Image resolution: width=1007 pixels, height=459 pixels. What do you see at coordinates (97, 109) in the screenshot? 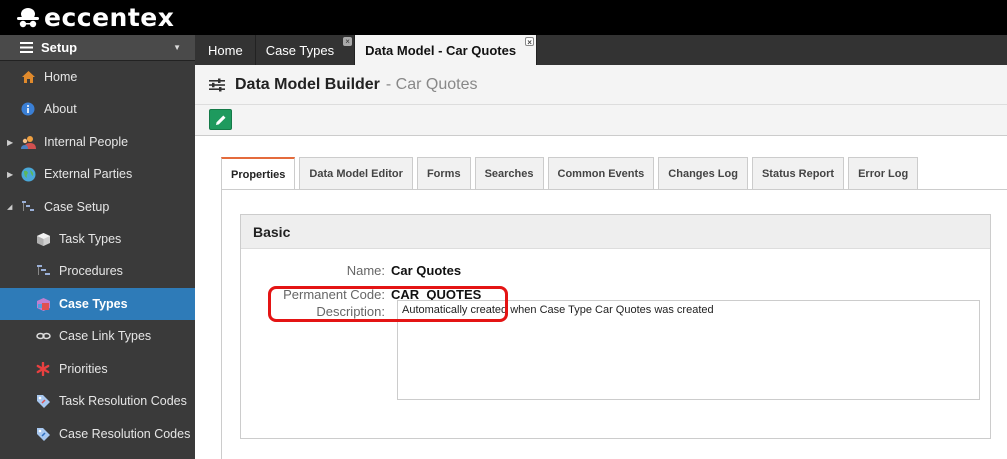
I see `sidebar-item-about: About` at bounding box center [97, 109].